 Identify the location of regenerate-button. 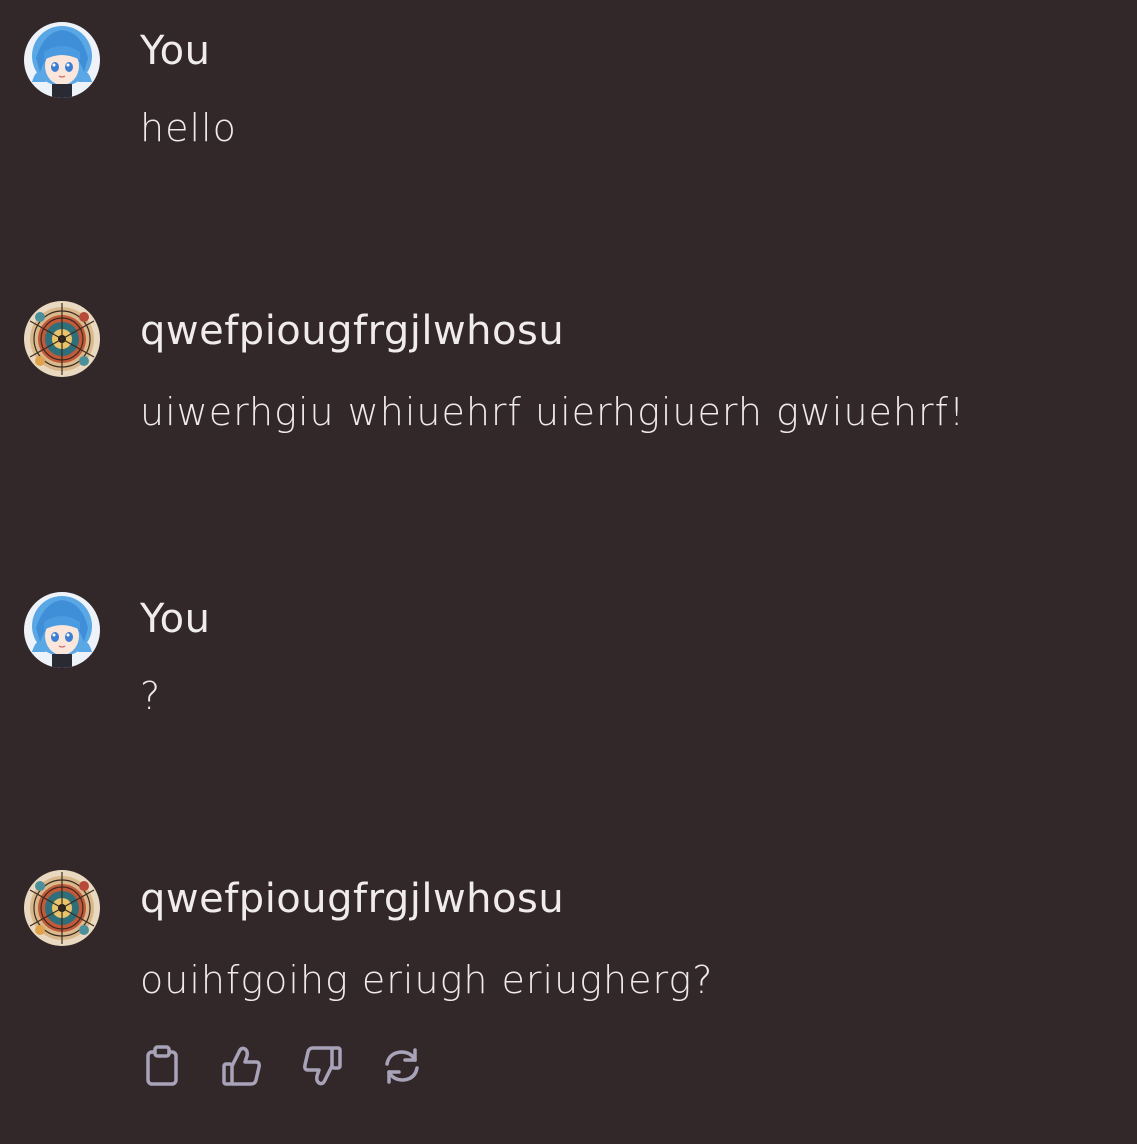
(402, 1066).